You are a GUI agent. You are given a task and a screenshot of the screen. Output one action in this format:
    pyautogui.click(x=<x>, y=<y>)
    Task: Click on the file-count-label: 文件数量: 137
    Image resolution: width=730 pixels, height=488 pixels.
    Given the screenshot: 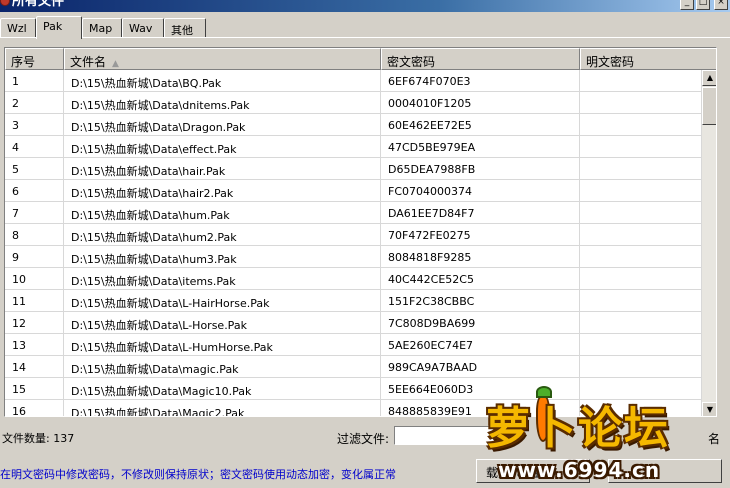 What is the action you would take?
    pyautogui.click(x=38, y=438)
    